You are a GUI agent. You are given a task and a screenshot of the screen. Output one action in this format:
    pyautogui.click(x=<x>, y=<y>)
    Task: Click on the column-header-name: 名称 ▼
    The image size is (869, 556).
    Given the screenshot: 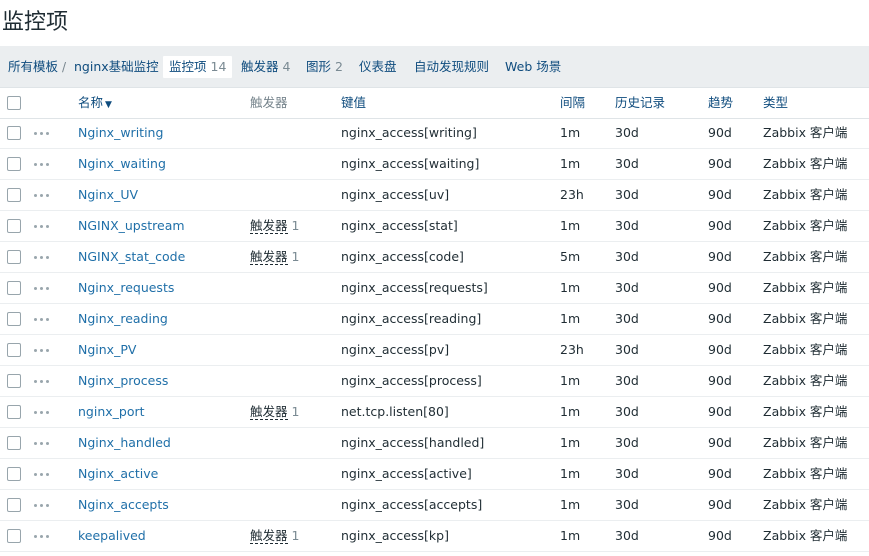 What is the action you would take?
    pyautogui.click(x=95, y=103)
    